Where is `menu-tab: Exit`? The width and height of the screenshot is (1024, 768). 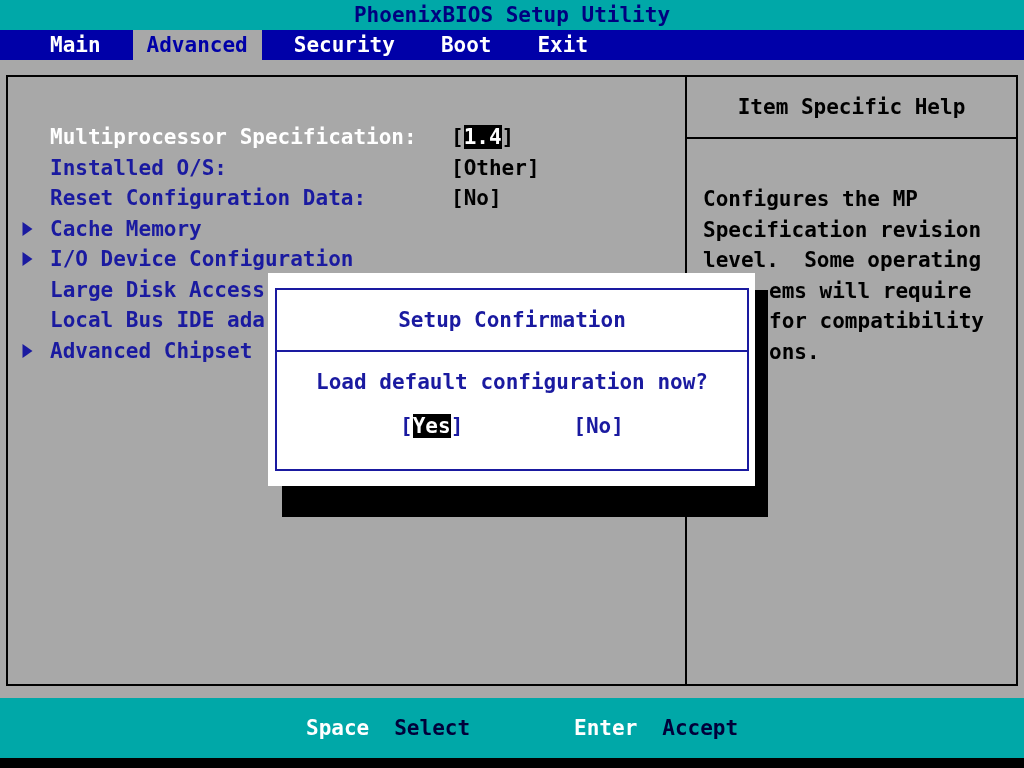 menu-tab: Exit is located at coordinates (563, 45).